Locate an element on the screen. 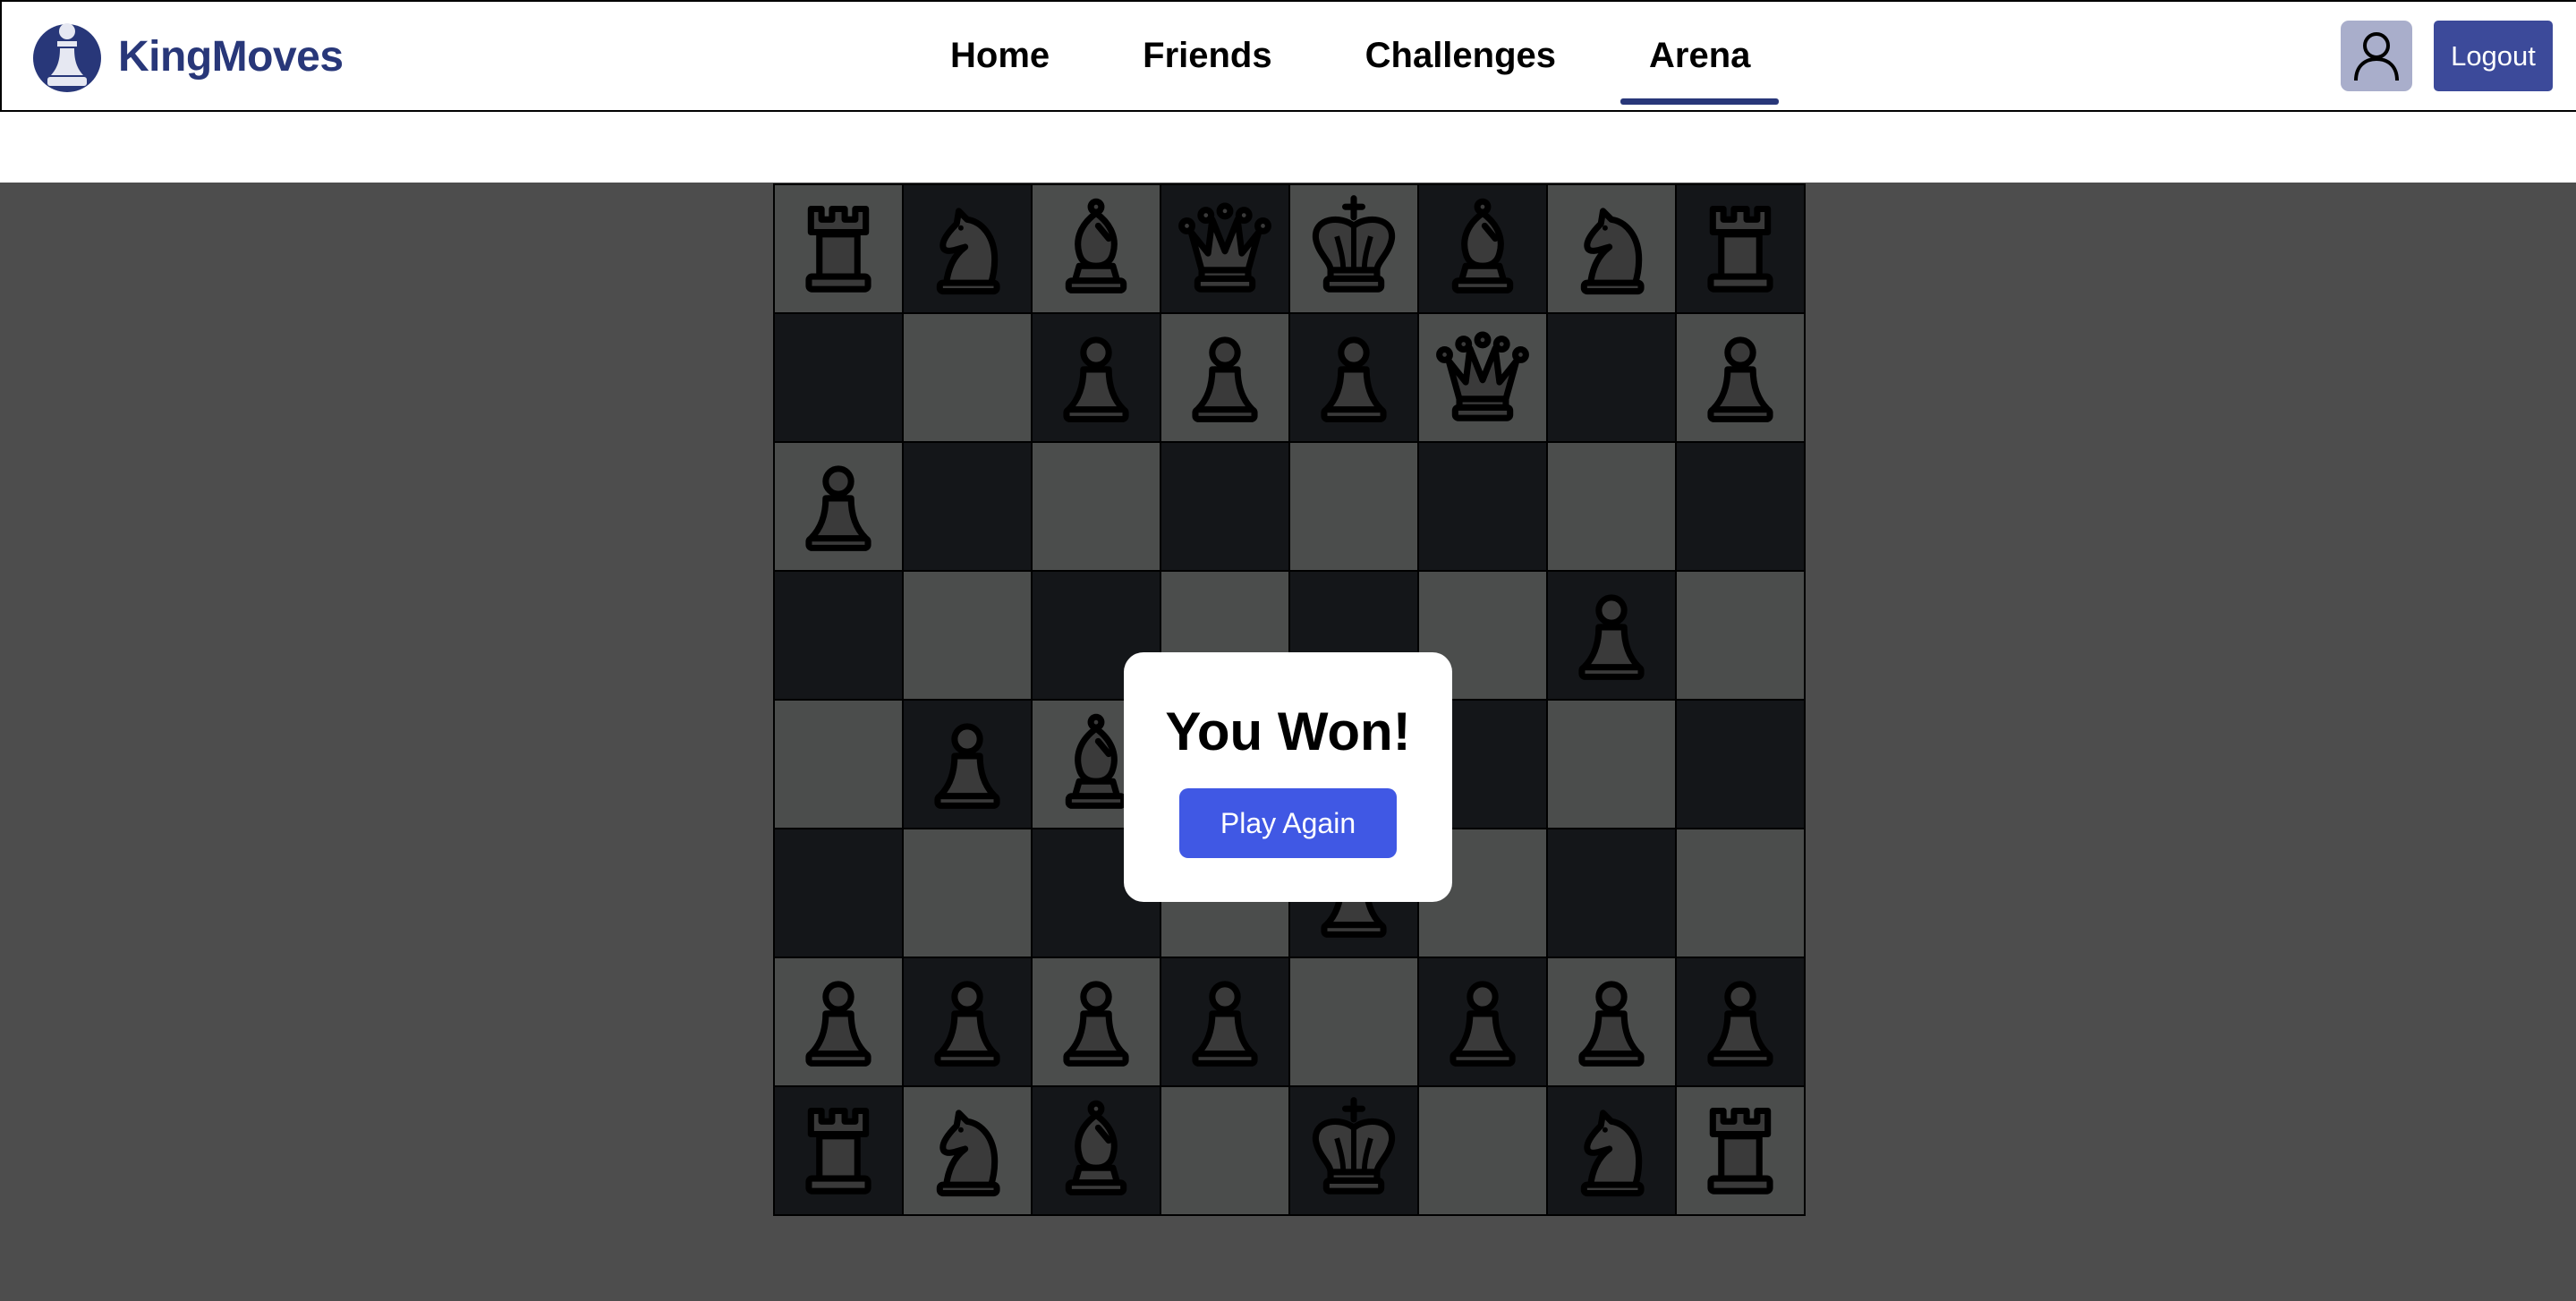 This screenshot has width=2576, height=1301. square-f8 is located at coordinates (1482, 248).